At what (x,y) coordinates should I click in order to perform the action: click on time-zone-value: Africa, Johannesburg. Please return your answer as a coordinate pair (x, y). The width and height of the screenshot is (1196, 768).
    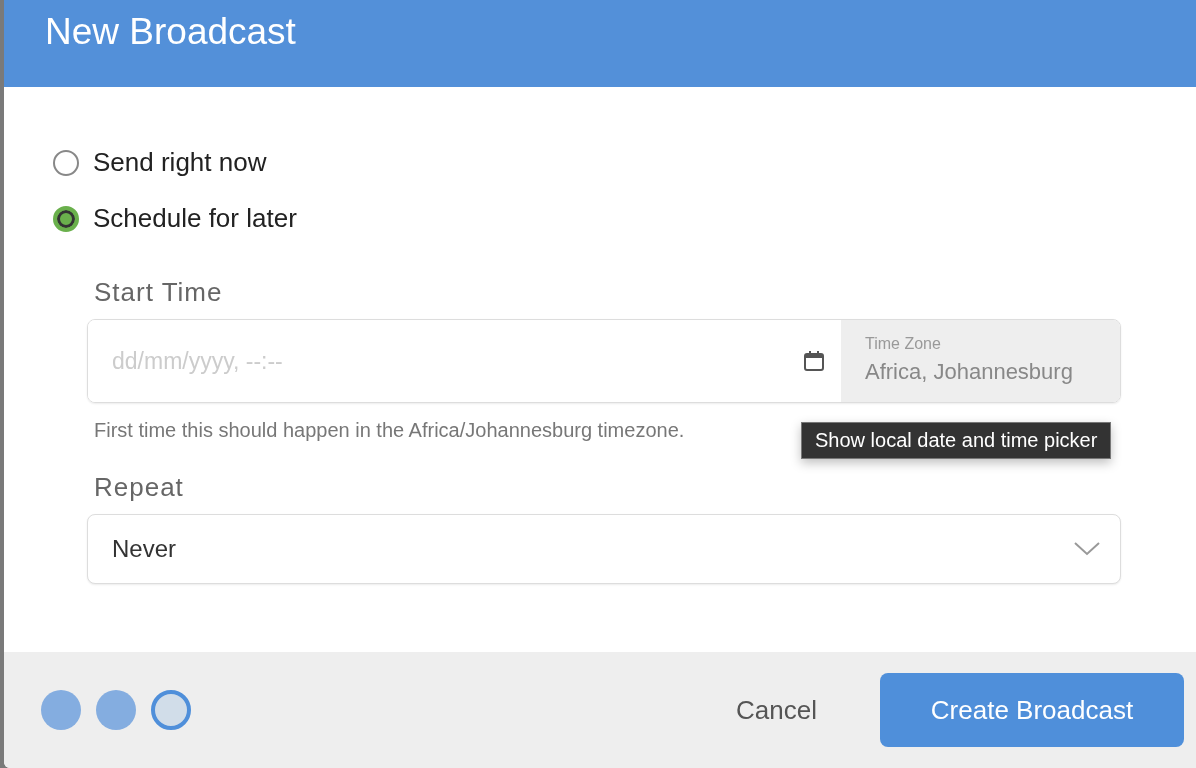
    Looking at the image, I should click on (969, 372).